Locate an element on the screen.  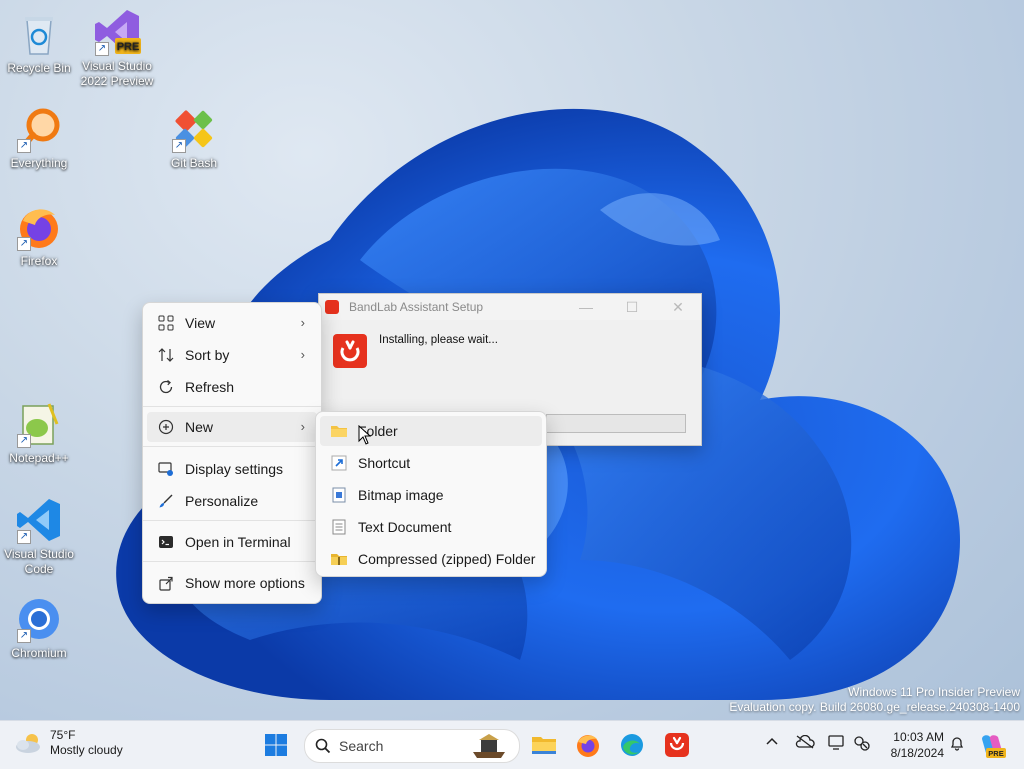
desktop-icon-label: Visual Studio 2022 Preview is located at coordinates (117, 73).